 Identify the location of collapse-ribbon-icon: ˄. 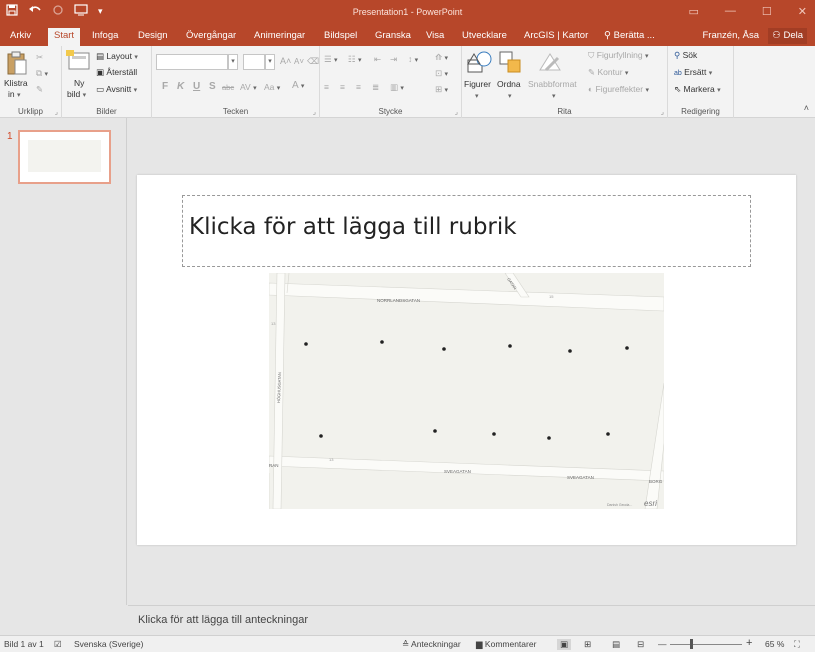
(806, 108).